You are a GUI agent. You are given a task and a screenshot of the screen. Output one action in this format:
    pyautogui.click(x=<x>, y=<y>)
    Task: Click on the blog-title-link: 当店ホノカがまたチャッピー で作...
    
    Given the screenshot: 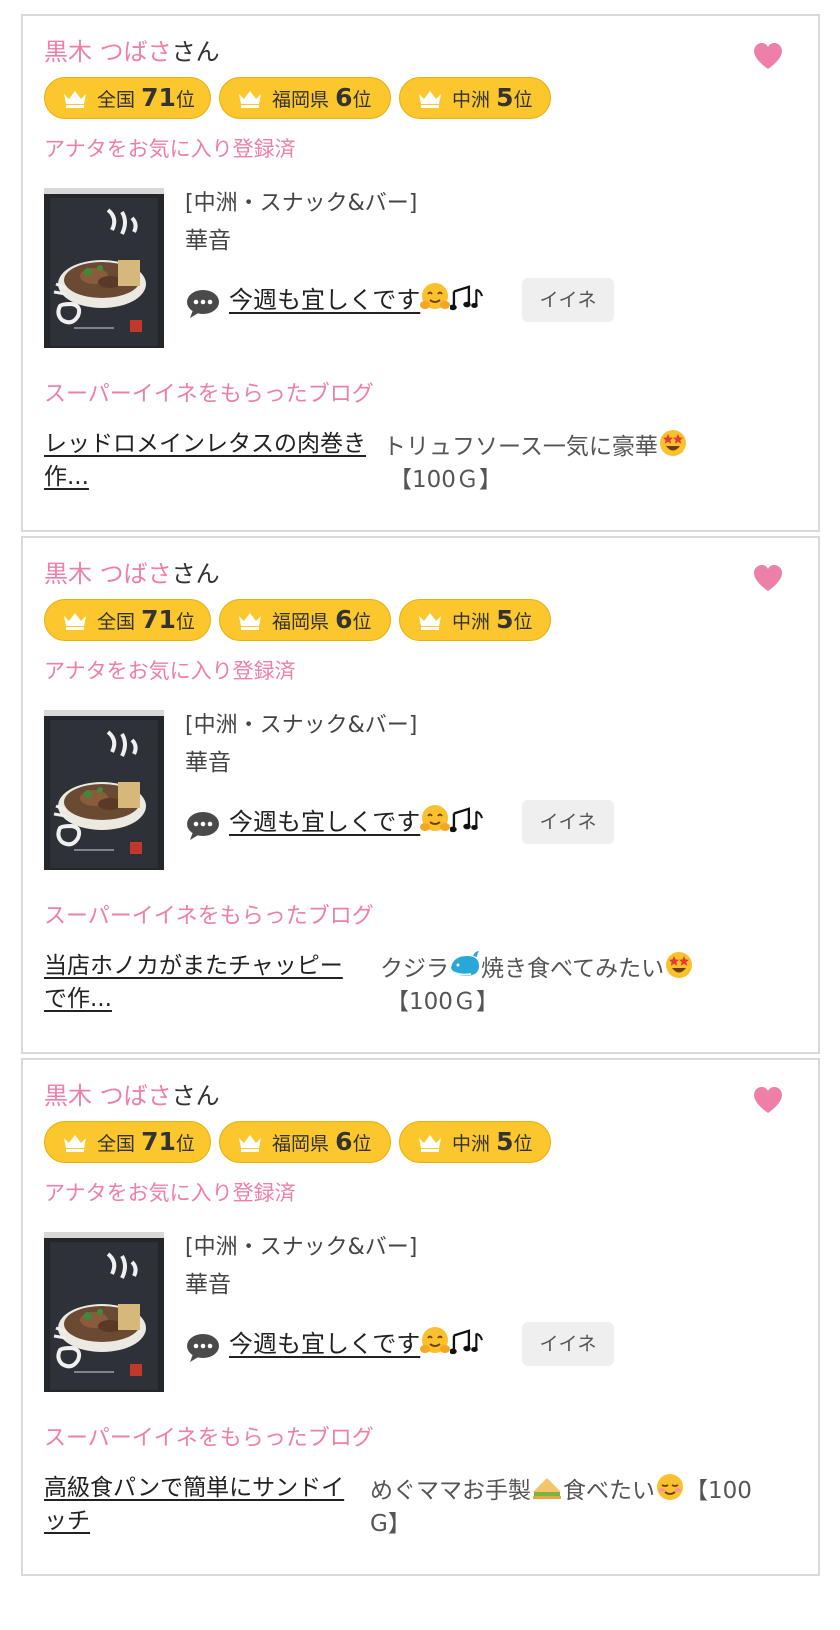 What is the action you would take?
    pyautogui.click(x=193, y=983)
    